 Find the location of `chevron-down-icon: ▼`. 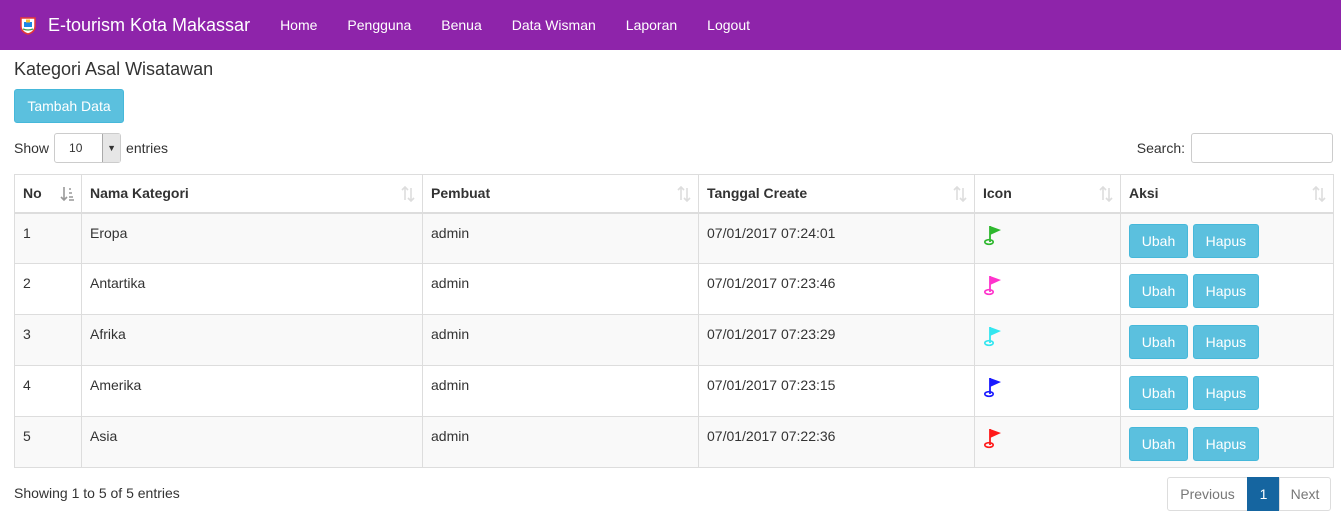

chevron-down-icon: ▼ is located at coordinates (111, 148).